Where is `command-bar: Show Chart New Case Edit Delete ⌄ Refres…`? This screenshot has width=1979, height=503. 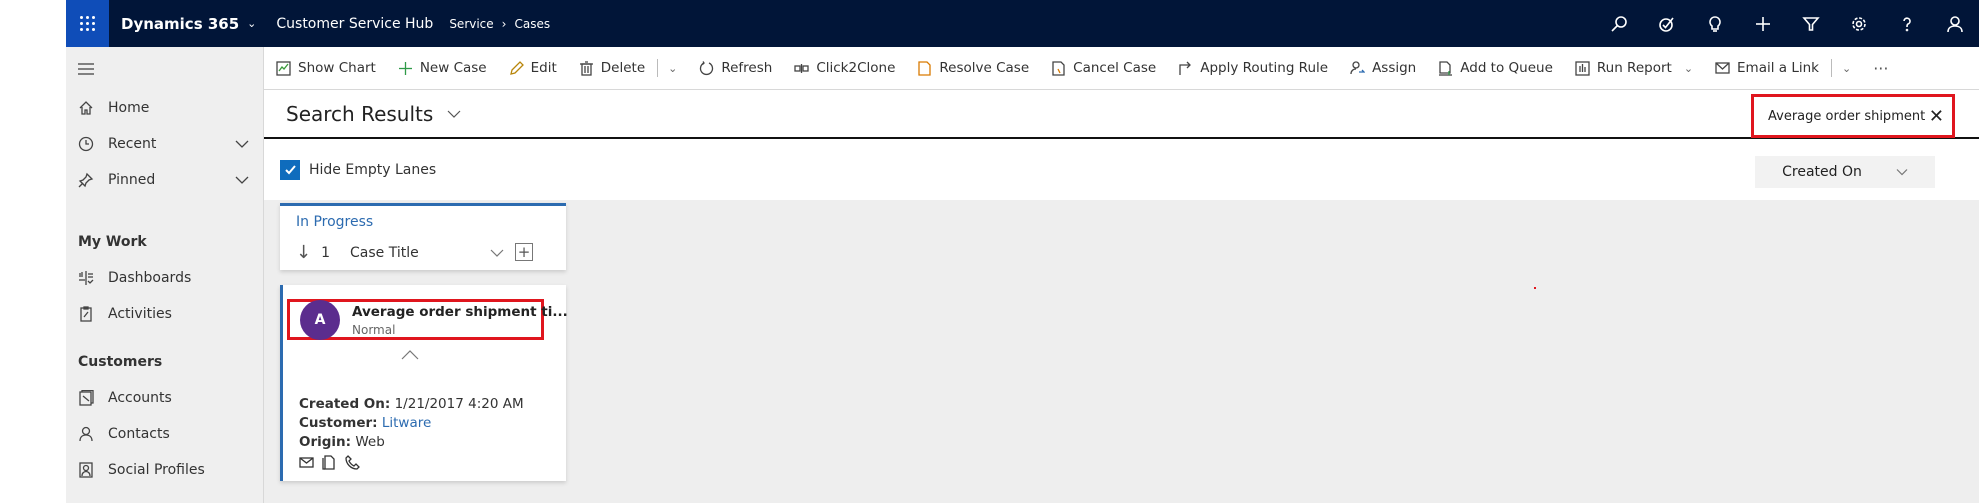
command-bar: Show Chart New Case Edit Delete ⌄ Refres… is located at coordinates (1121, 68).